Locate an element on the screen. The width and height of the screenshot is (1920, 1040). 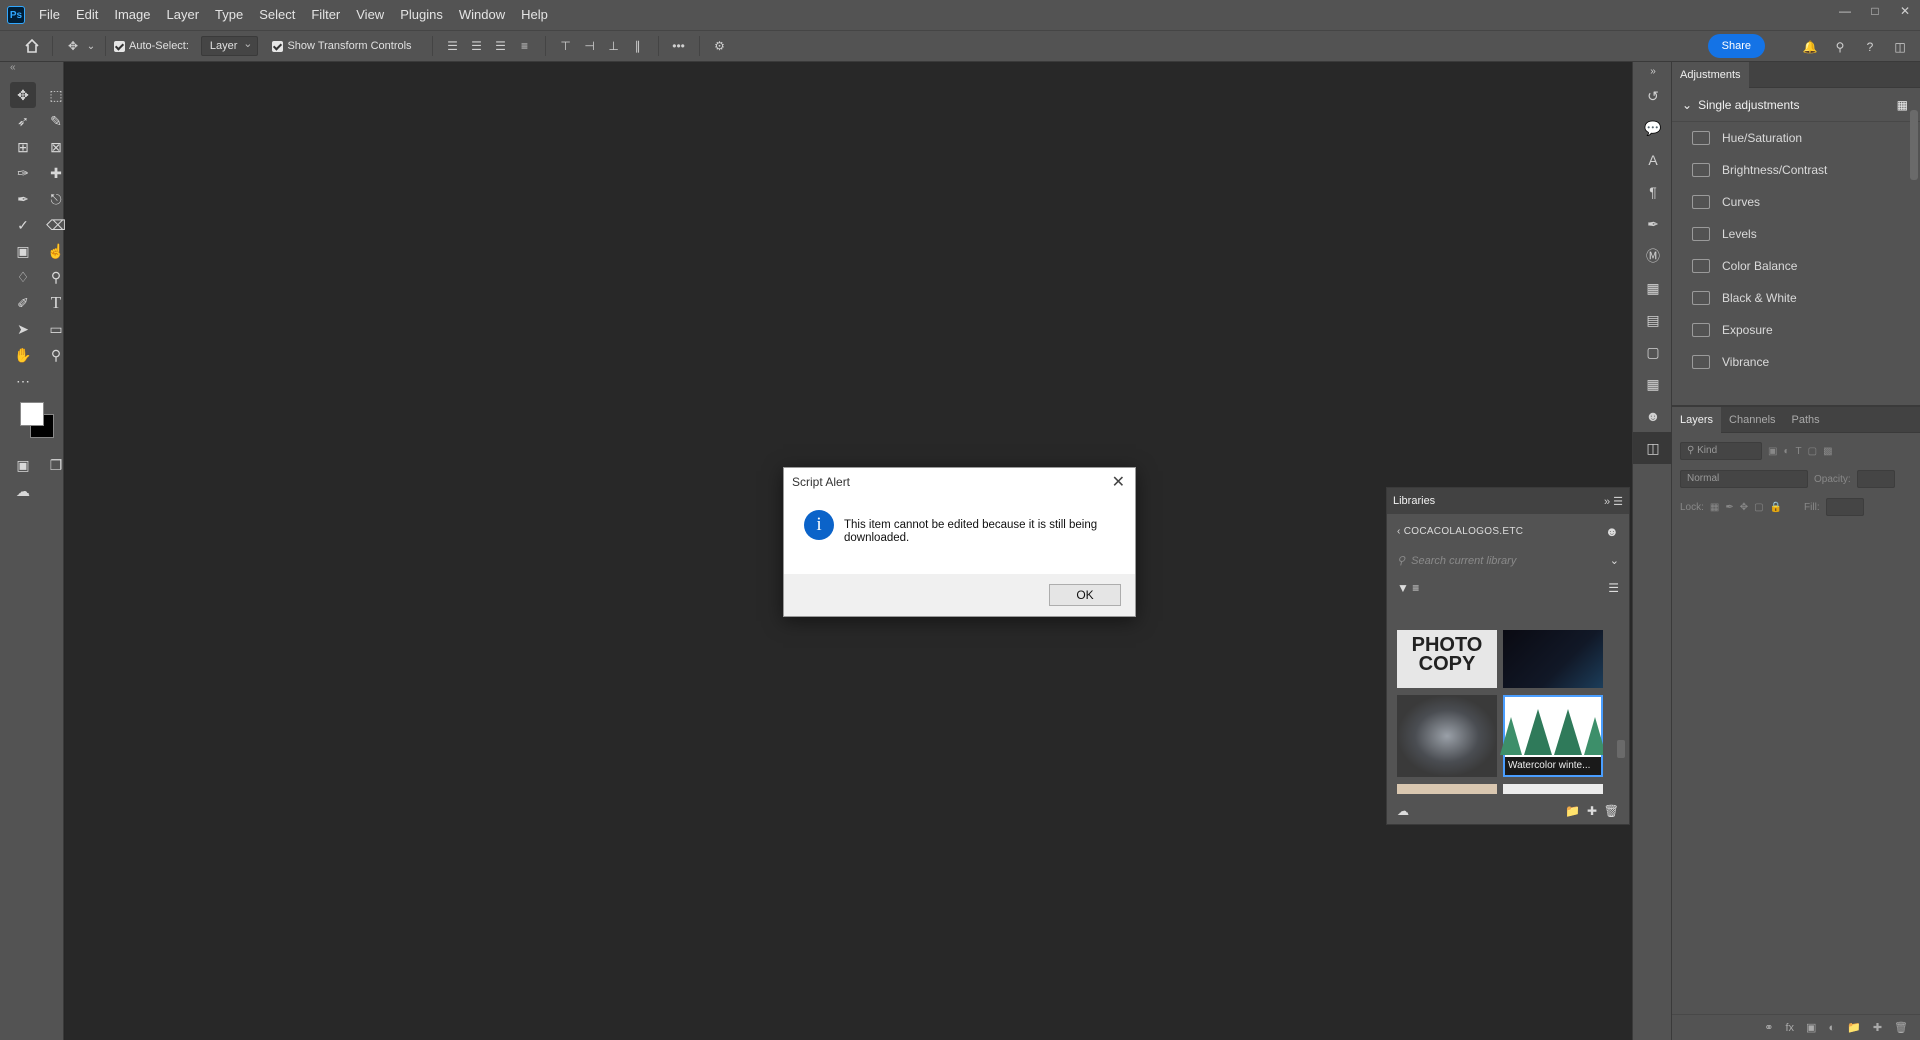
adjustment-curves: Curves is located at coordinates (1796, 202).